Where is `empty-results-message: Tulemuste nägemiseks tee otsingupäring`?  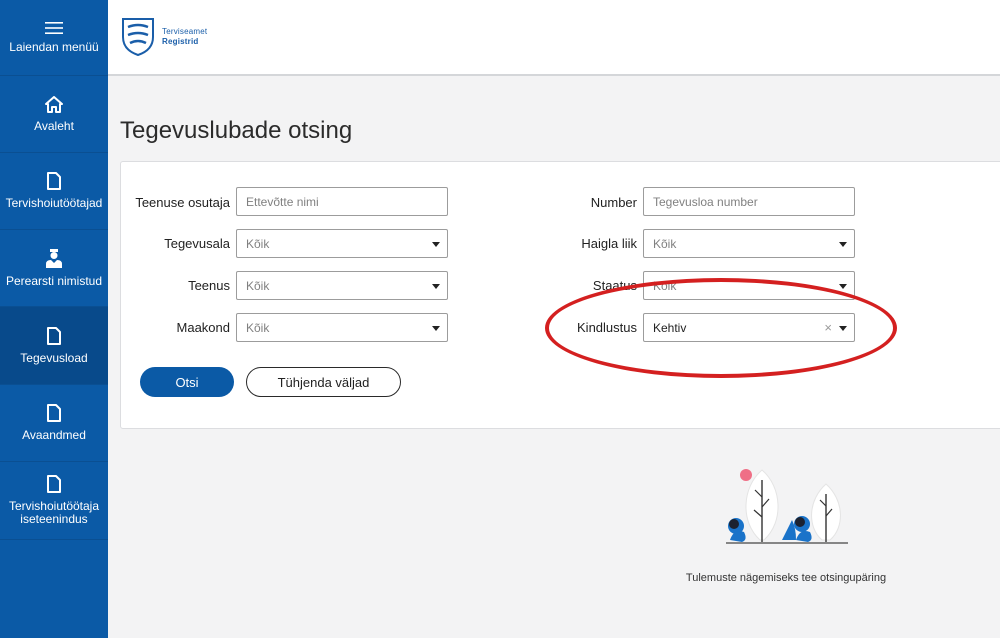
empty-results-message: Tulemuste nägemiseks tee otsingupäring is located at coordinates (786, 578).